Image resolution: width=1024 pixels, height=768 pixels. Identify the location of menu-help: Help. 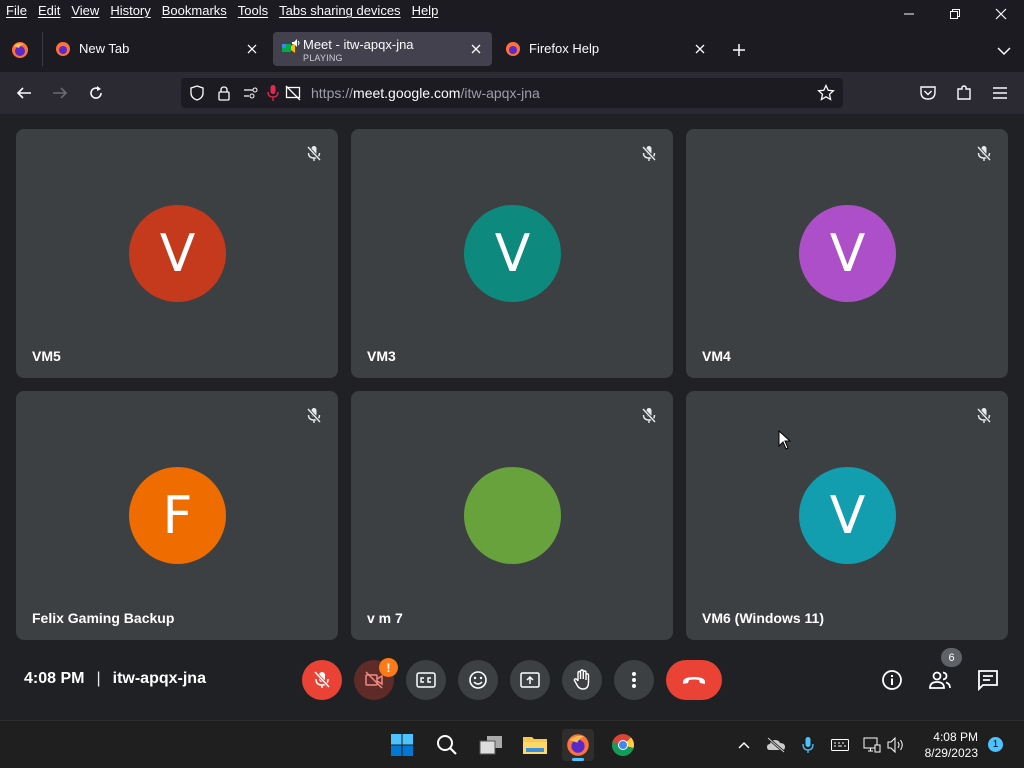
(425, 10).